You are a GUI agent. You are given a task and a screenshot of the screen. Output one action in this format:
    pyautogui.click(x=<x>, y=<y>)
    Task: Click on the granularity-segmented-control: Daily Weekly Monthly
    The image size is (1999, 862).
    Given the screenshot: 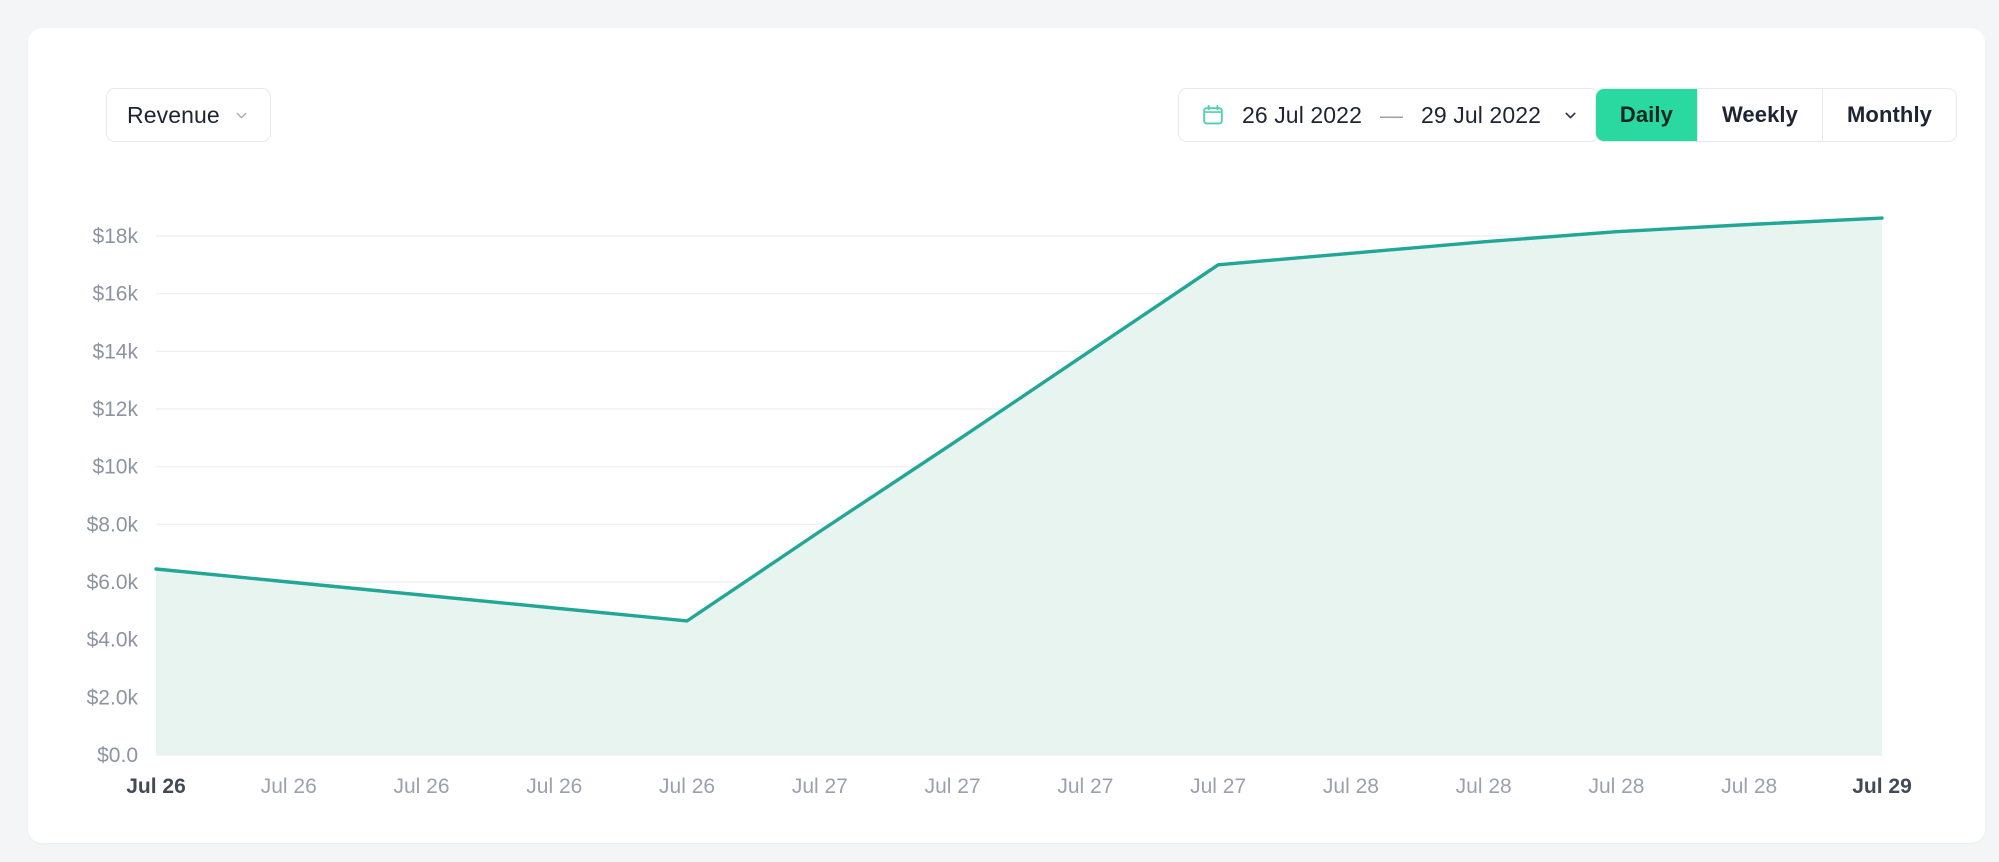 What is the action you would take?
    pyautogui.click(x=1775, y=115)
    